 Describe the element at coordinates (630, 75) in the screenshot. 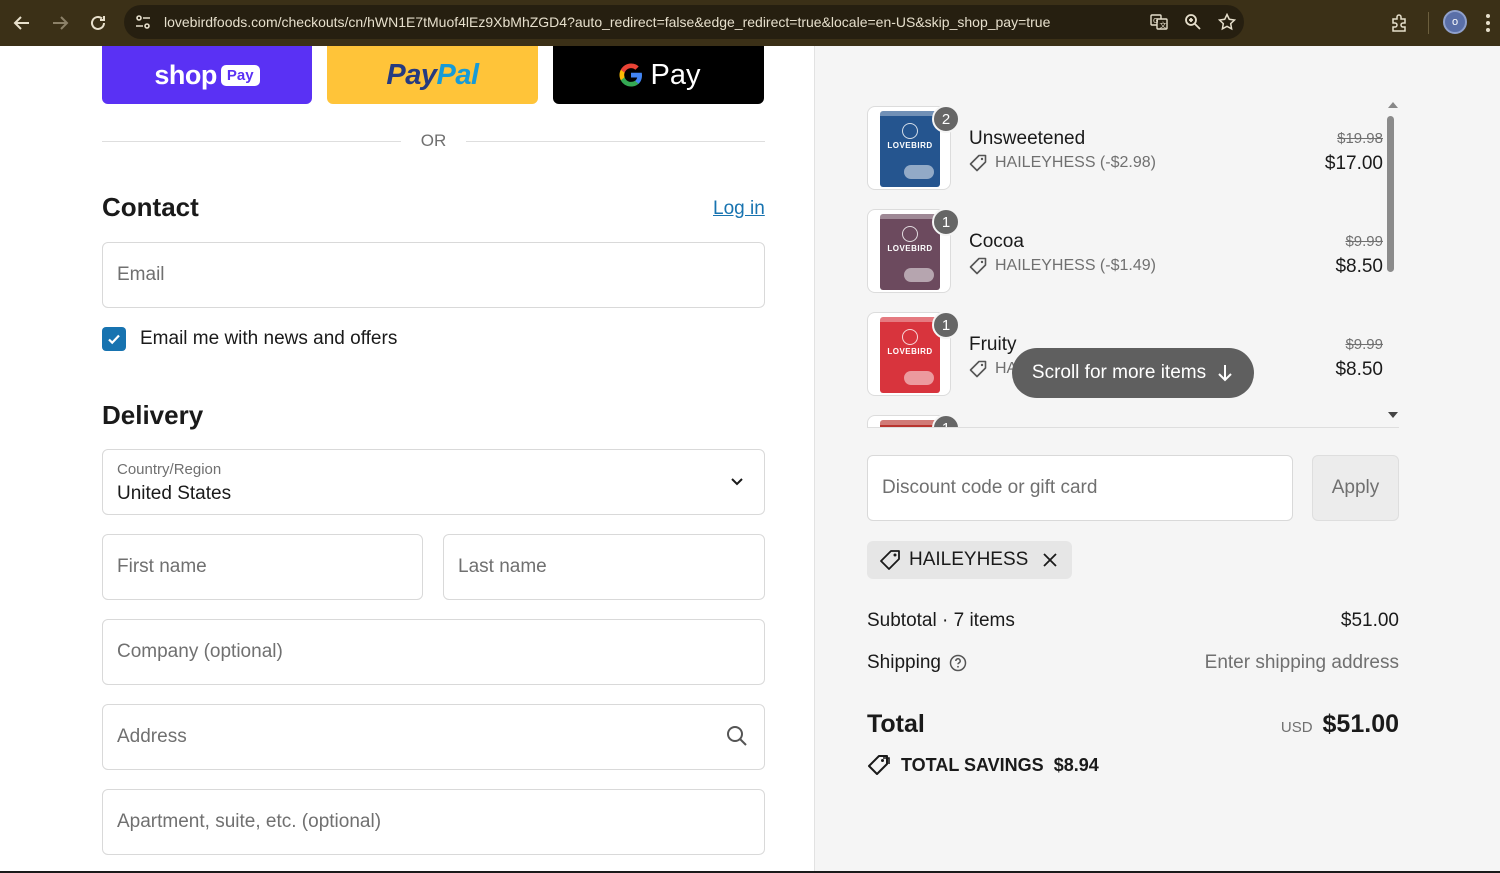

I see `google-g-icon` at that location.